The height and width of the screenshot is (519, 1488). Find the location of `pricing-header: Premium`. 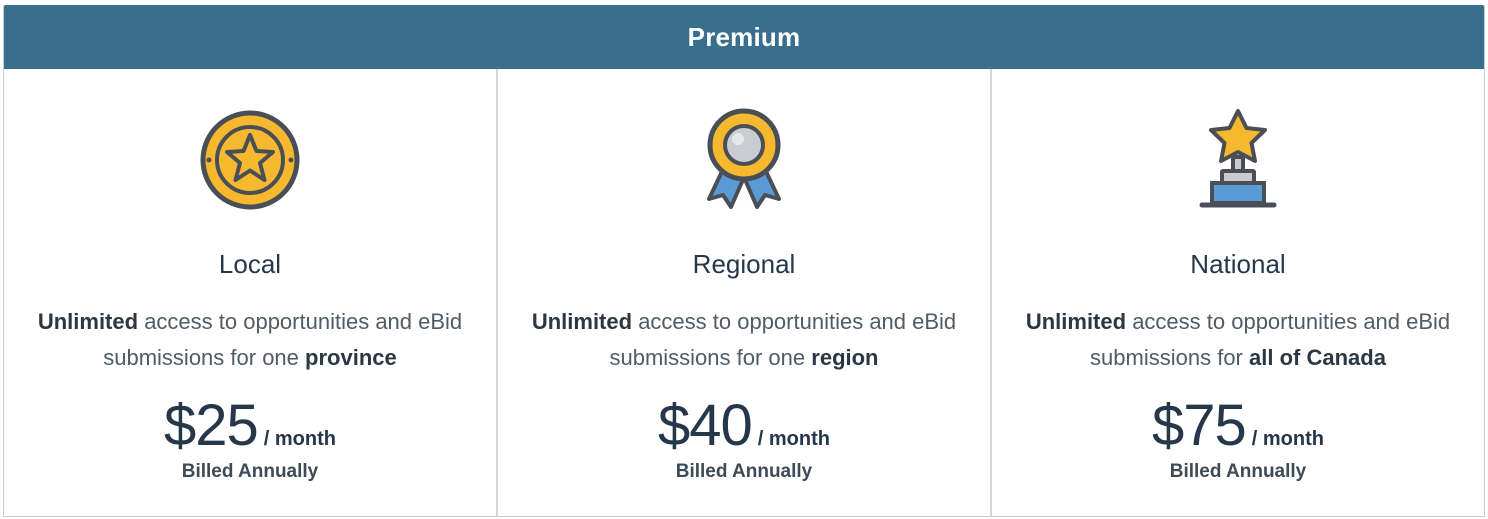

pricing-header: Premium is located at coordinates (744, 37).